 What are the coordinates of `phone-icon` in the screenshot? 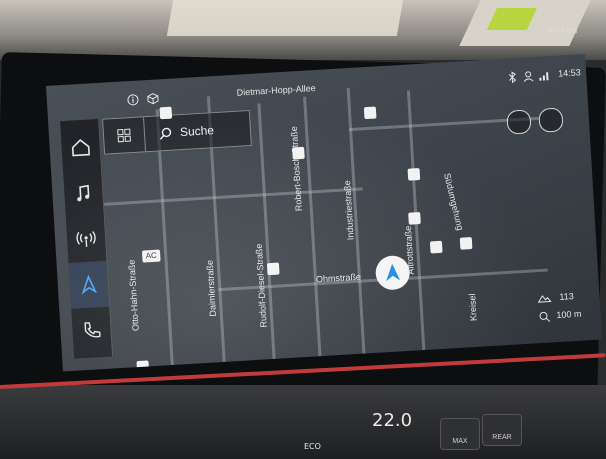 It's located at (92, 330).